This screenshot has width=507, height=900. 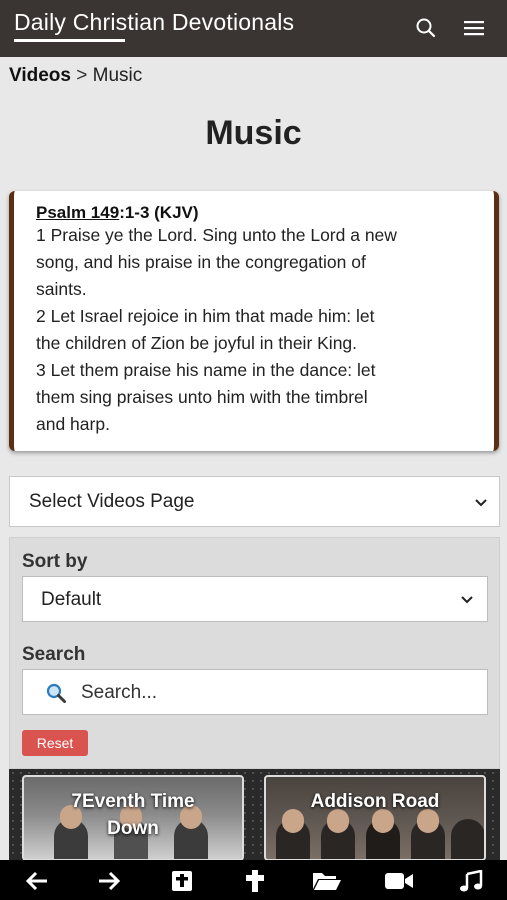 I want to click on folder-icon, so click(x=327, y=881).